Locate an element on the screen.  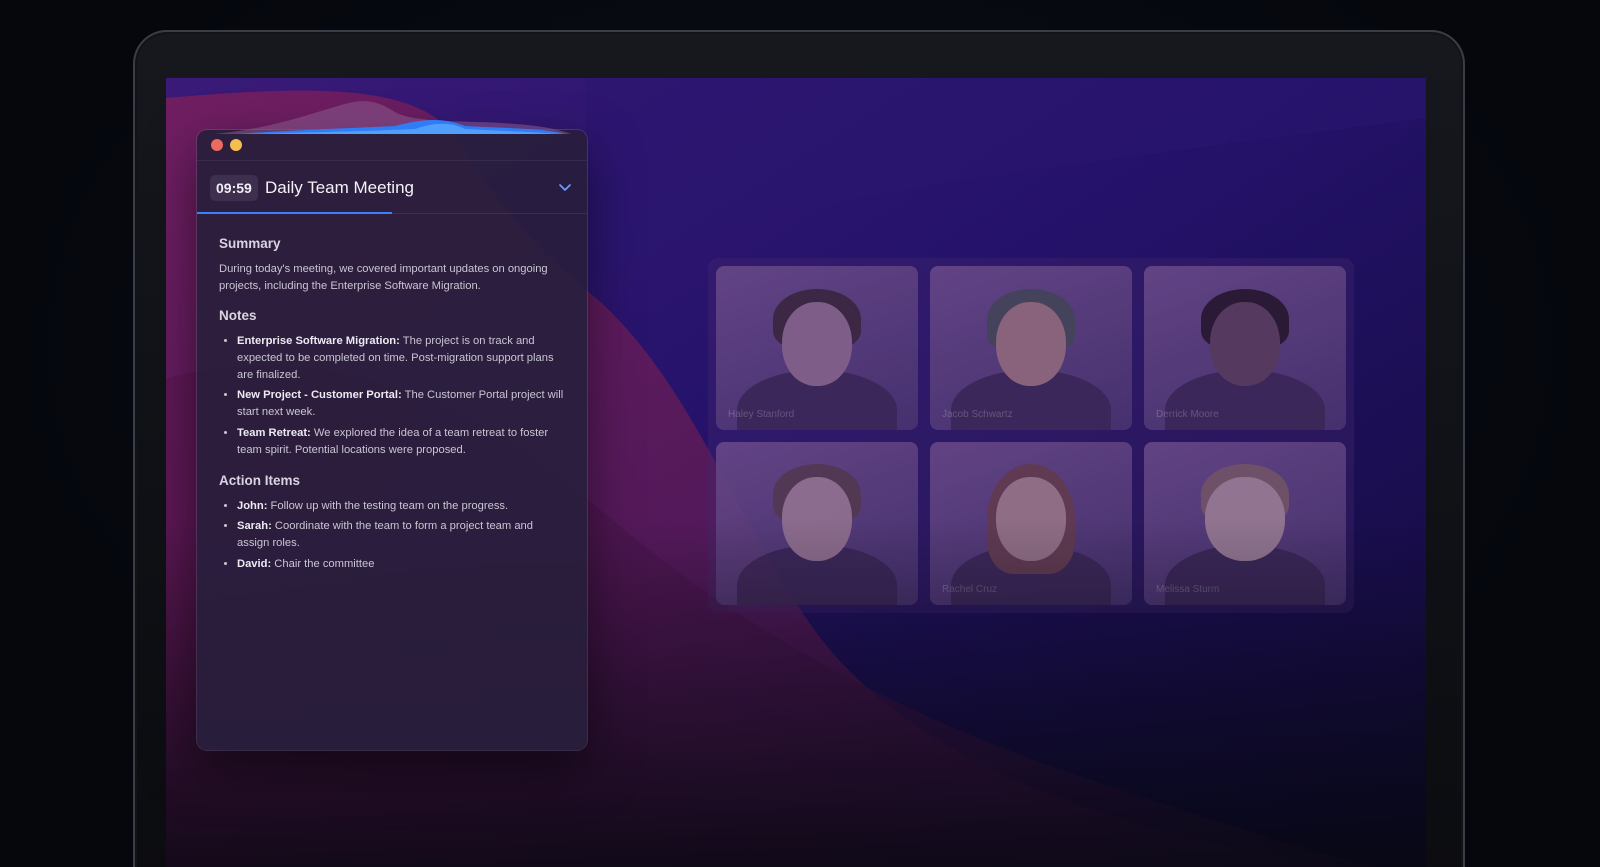
note-label: Team Retreat: is located at coordinates (274, 432).